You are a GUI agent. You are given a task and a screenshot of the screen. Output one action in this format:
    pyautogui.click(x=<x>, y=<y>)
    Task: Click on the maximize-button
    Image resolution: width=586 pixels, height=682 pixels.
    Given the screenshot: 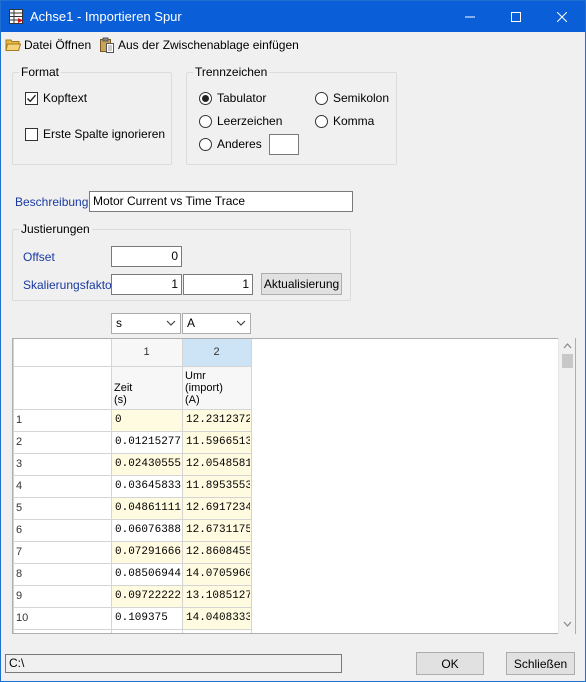 What is the action you would take?
    pyautogui.click(x=516, y=16)
    